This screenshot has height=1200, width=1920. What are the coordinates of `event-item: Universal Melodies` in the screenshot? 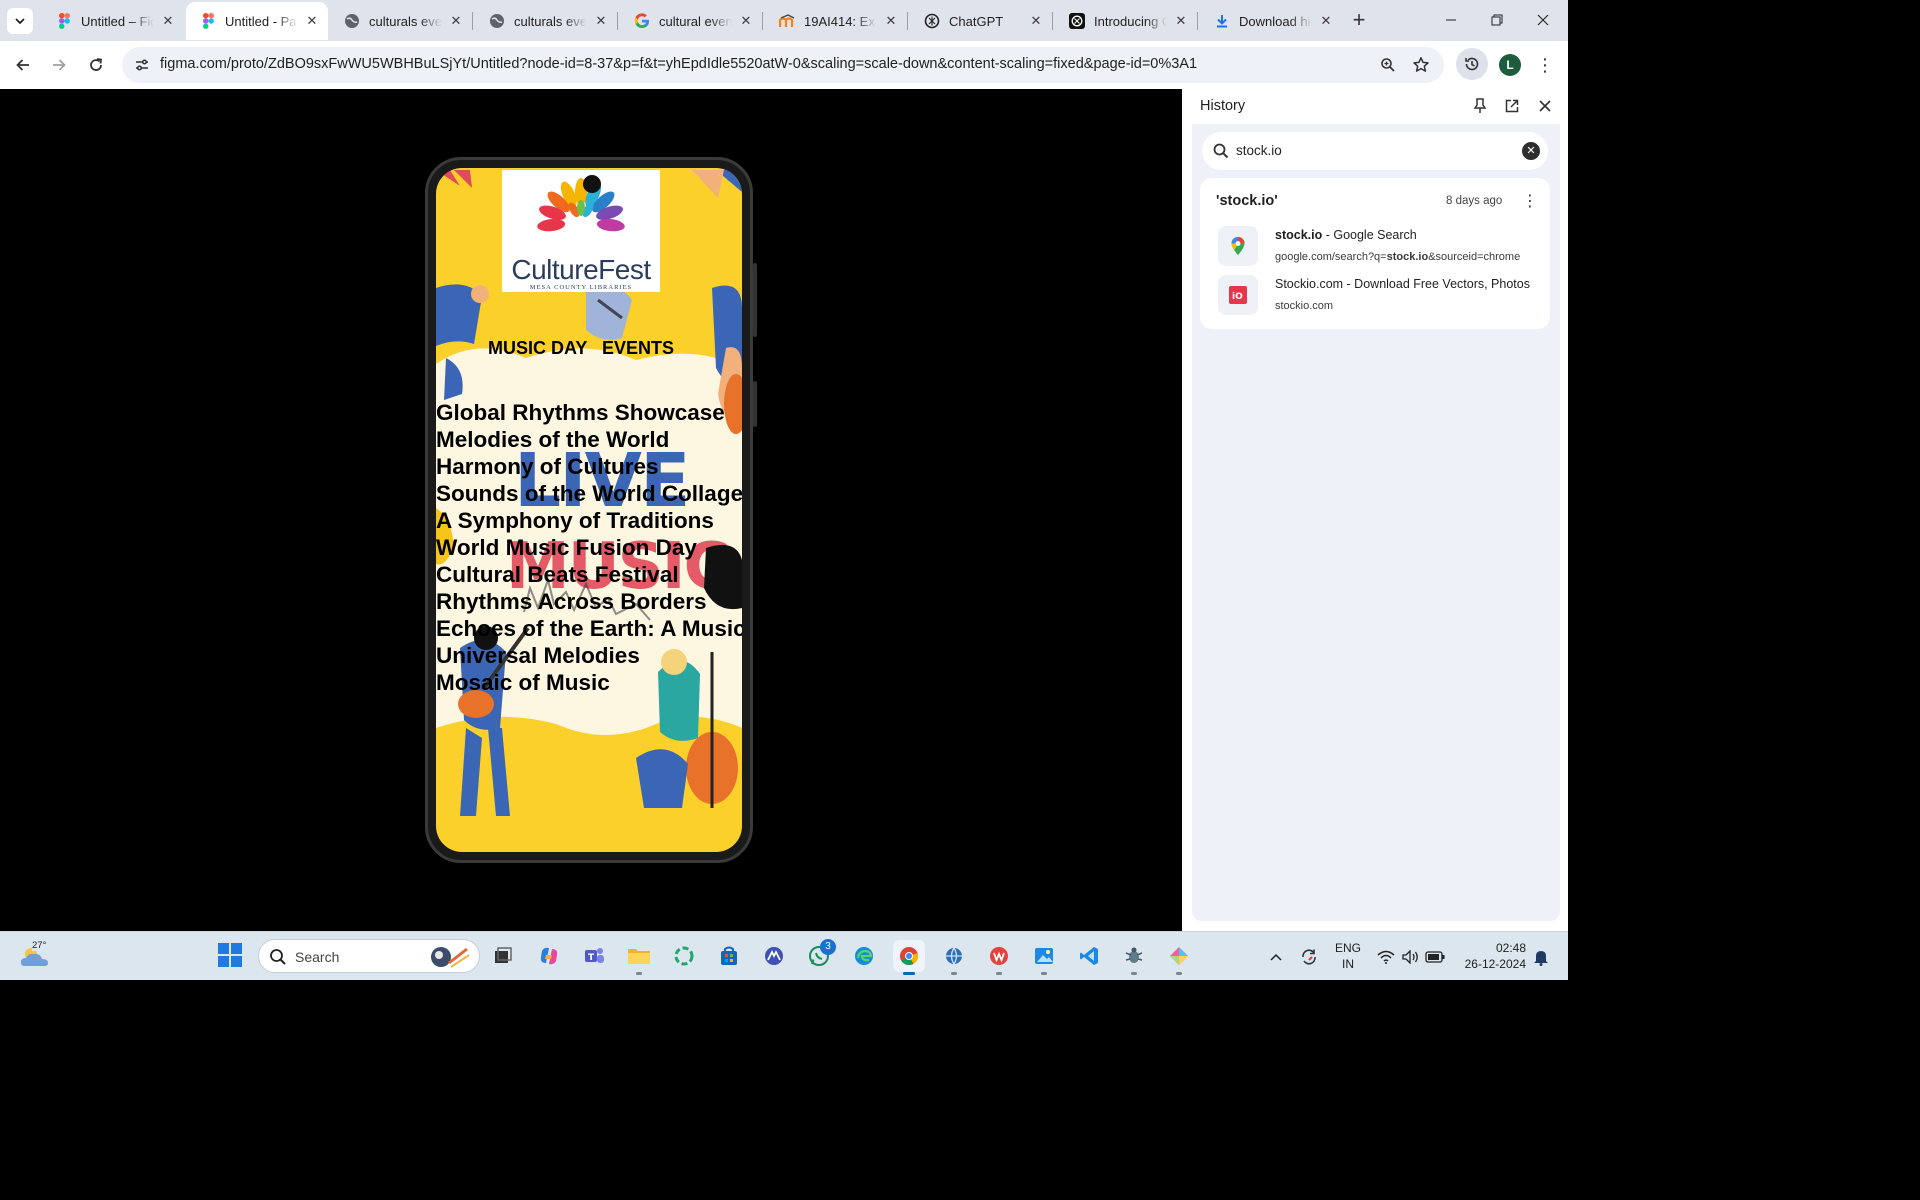 It's located at (589, 655).